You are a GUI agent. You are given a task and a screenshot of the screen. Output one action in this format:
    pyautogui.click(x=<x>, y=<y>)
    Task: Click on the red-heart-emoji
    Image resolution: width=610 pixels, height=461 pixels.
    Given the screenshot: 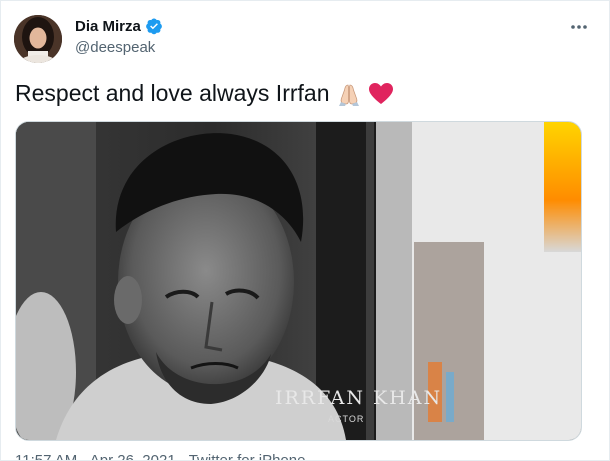 What is the action you would take?
    pyautogui.click(x=381, y=94)
    